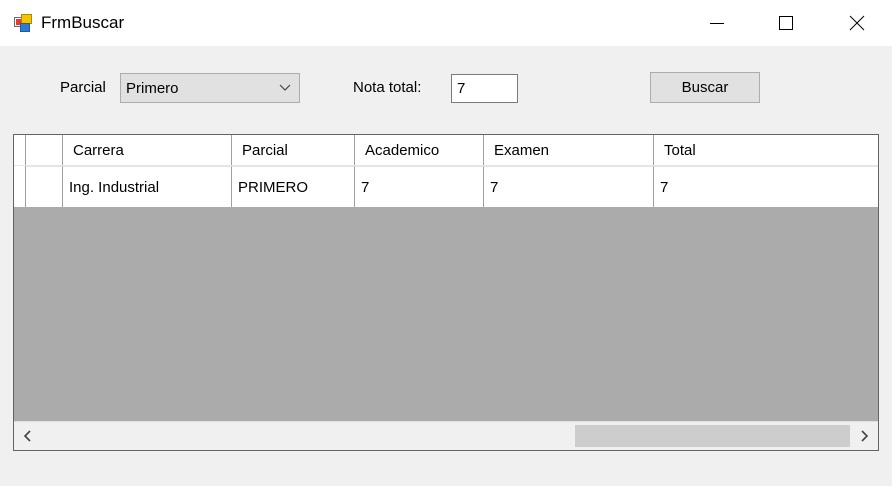  I want to click on nota-total-value: 7, so click(461, 88).